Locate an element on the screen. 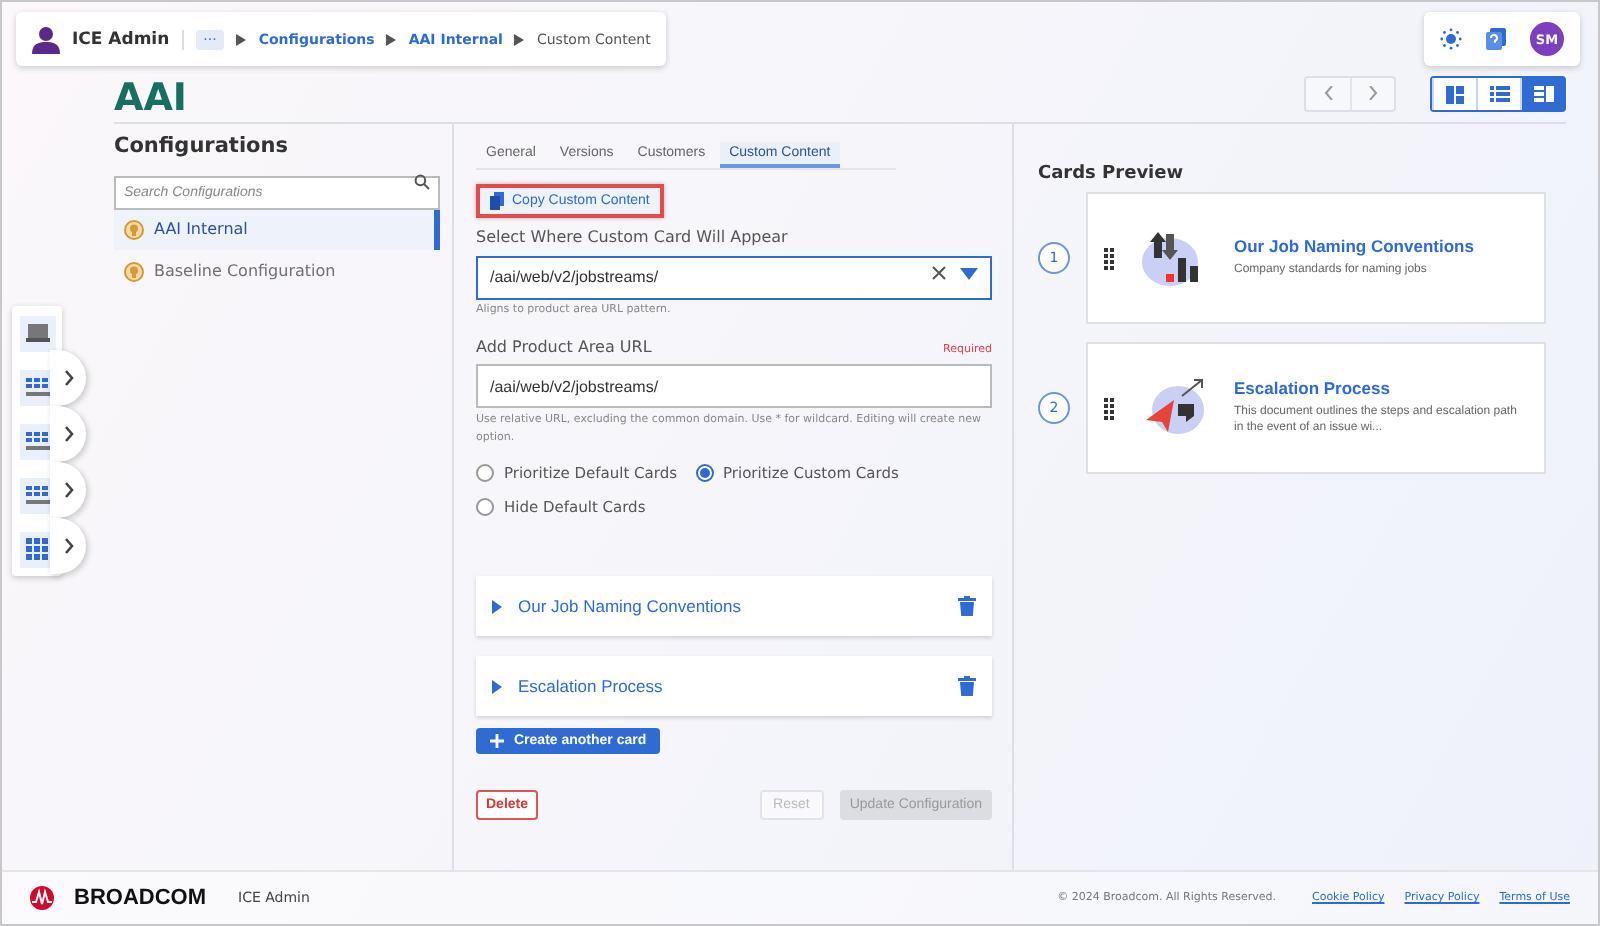  apps-grid-icon is located at coordinates (37, 549).